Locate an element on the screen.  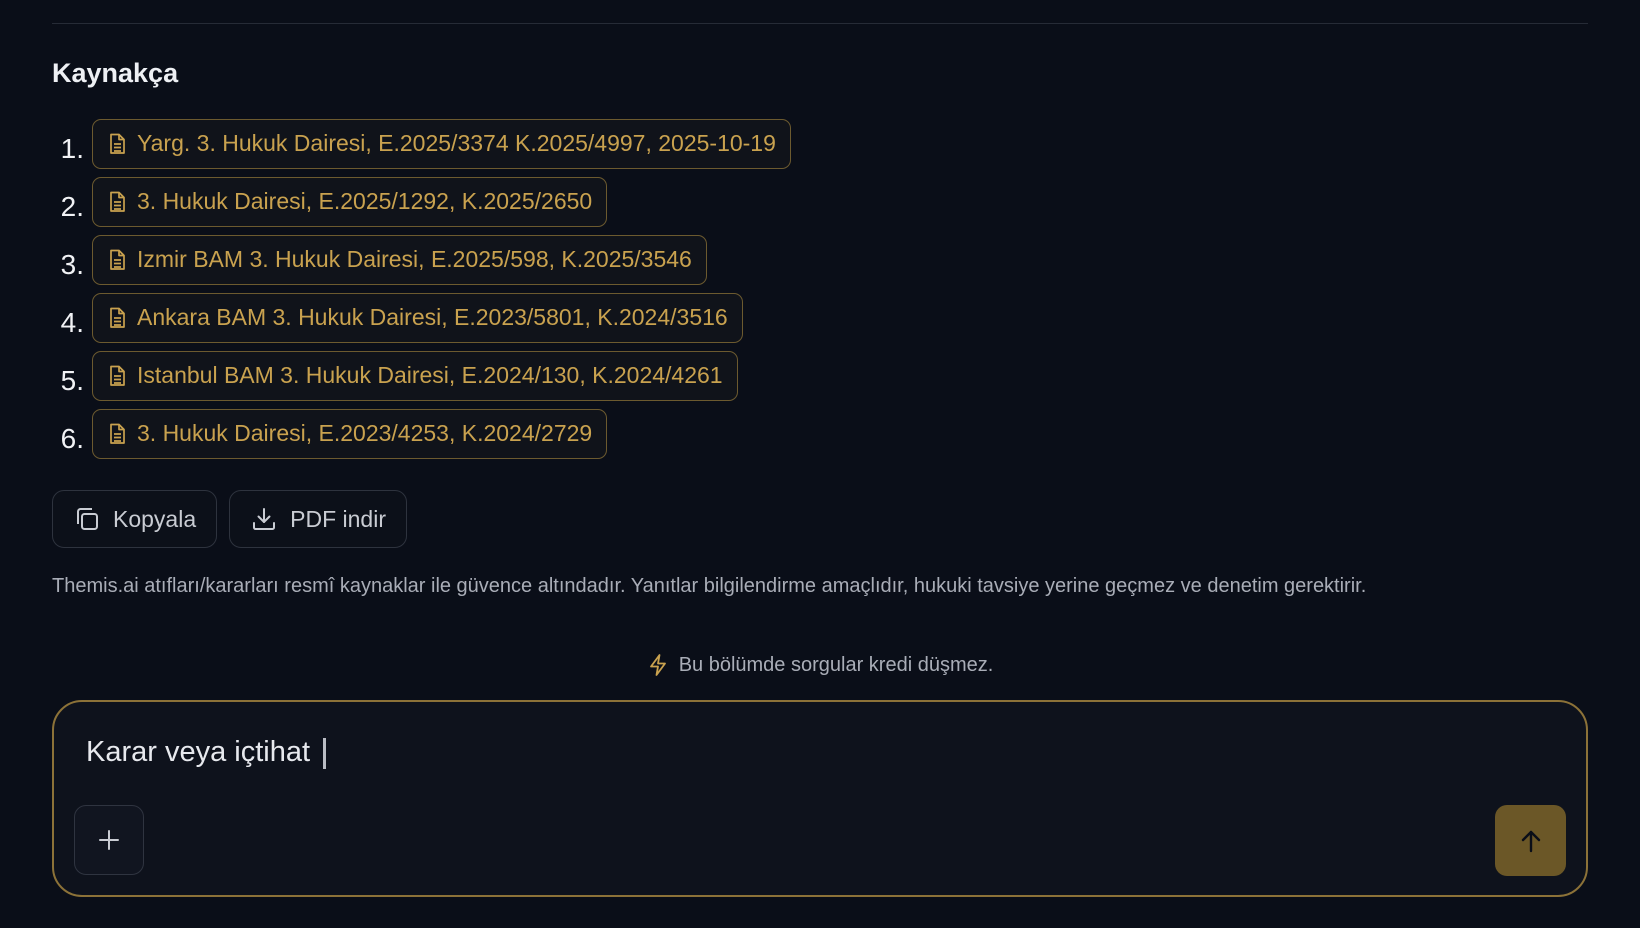
arrow-up-icon is located at coordinates (1531, 841).